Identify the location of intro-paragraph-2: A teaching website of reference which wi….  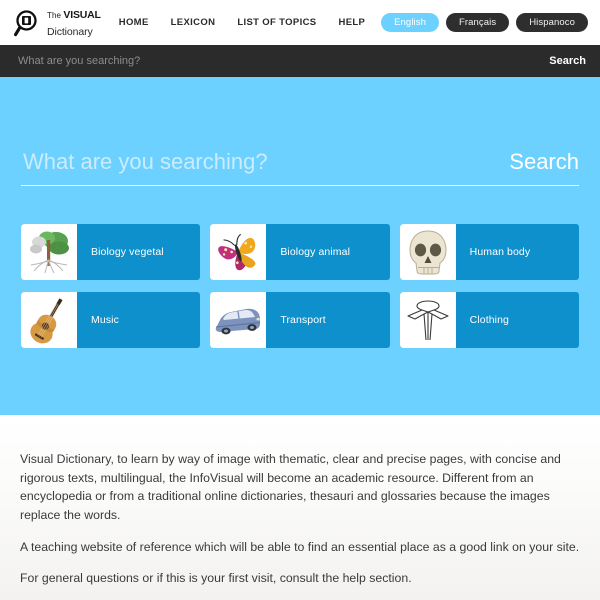
(300, 546).